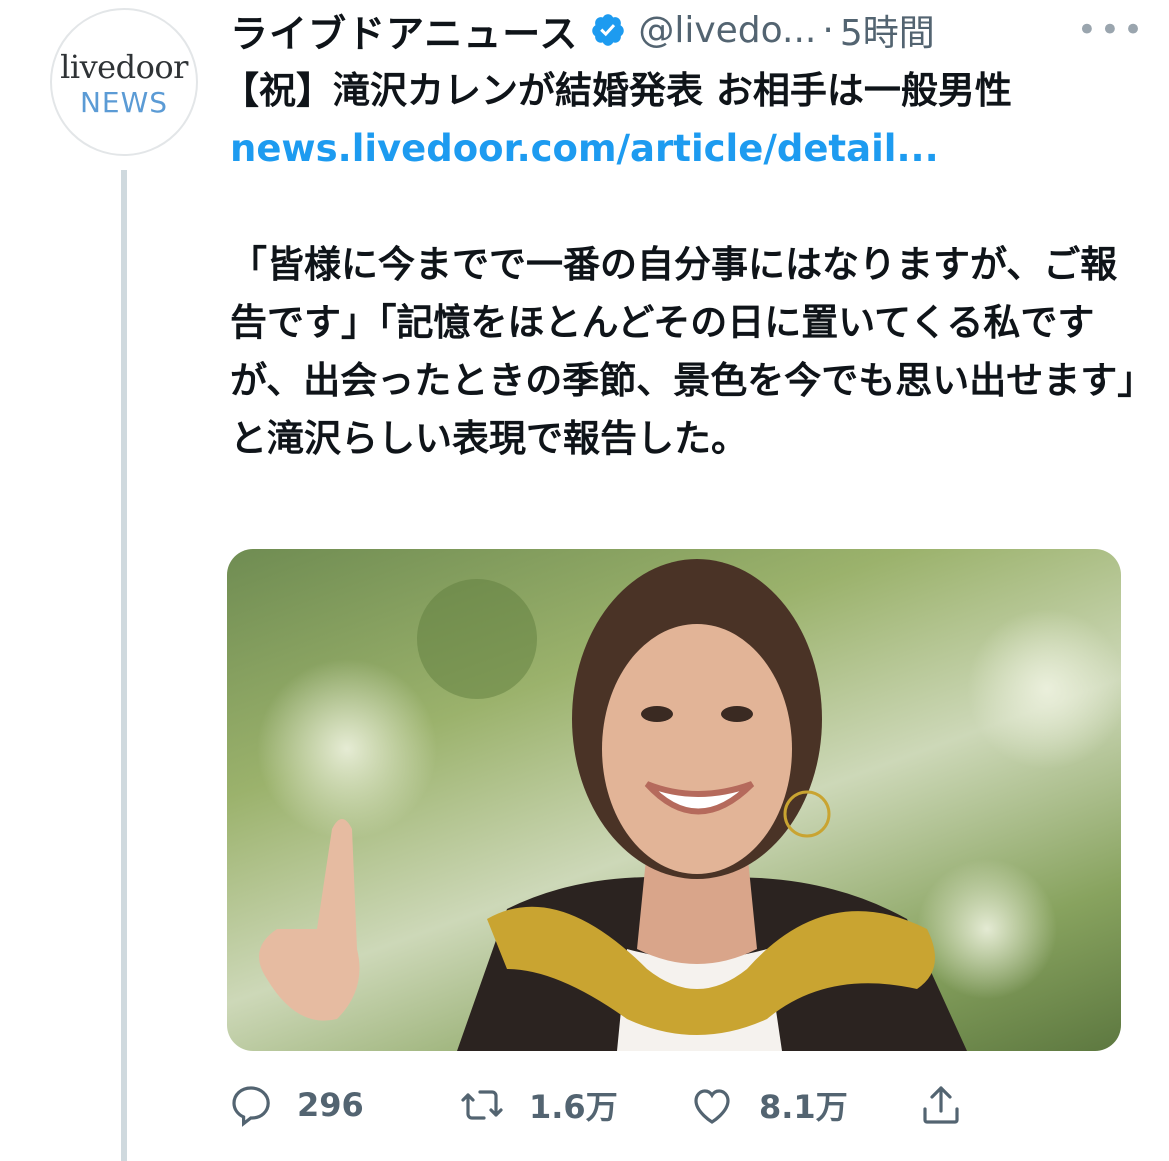  What do you see at coordinates (295, 1105) in the screenshot?
I see `reply-button: 296` at bounding box center [295, 1105].